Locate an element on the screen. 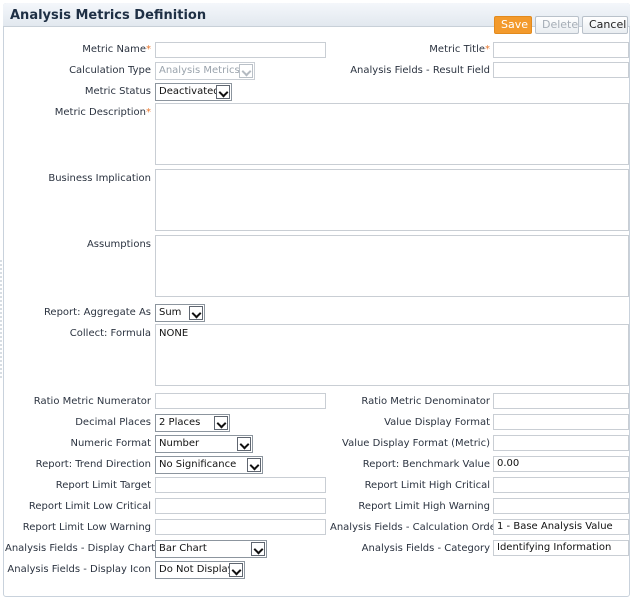 The width and height of the screenshot is (634, 600). limit-low-warning-label: Report Limit Low Warning is located at coordinates (86, 527).